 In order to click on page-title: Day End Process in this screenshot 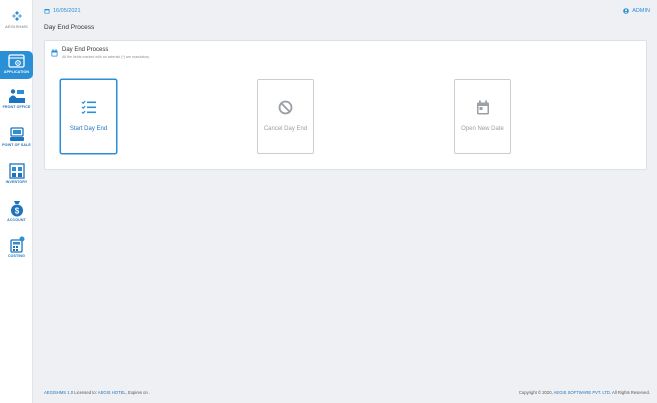, I will do `click(69, 27)`.